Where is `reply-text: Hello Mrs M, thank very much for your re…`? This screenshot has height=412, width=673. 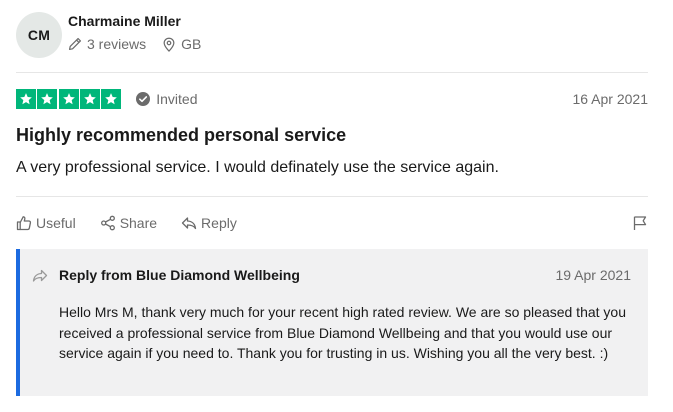
reply-text: Hello Mrs M, thank very much for your re… is located at coordinates (342, 332).